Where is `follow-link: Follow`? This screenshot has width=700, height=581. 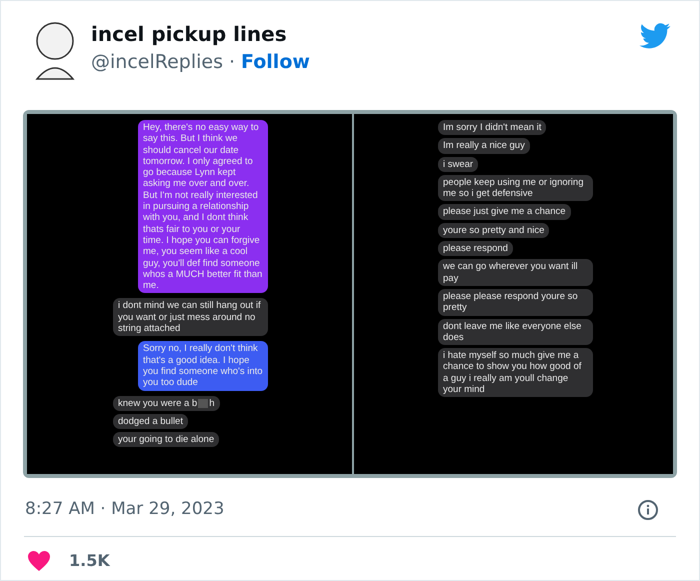
follow-link: Follow is located at coordinates (275, 62).